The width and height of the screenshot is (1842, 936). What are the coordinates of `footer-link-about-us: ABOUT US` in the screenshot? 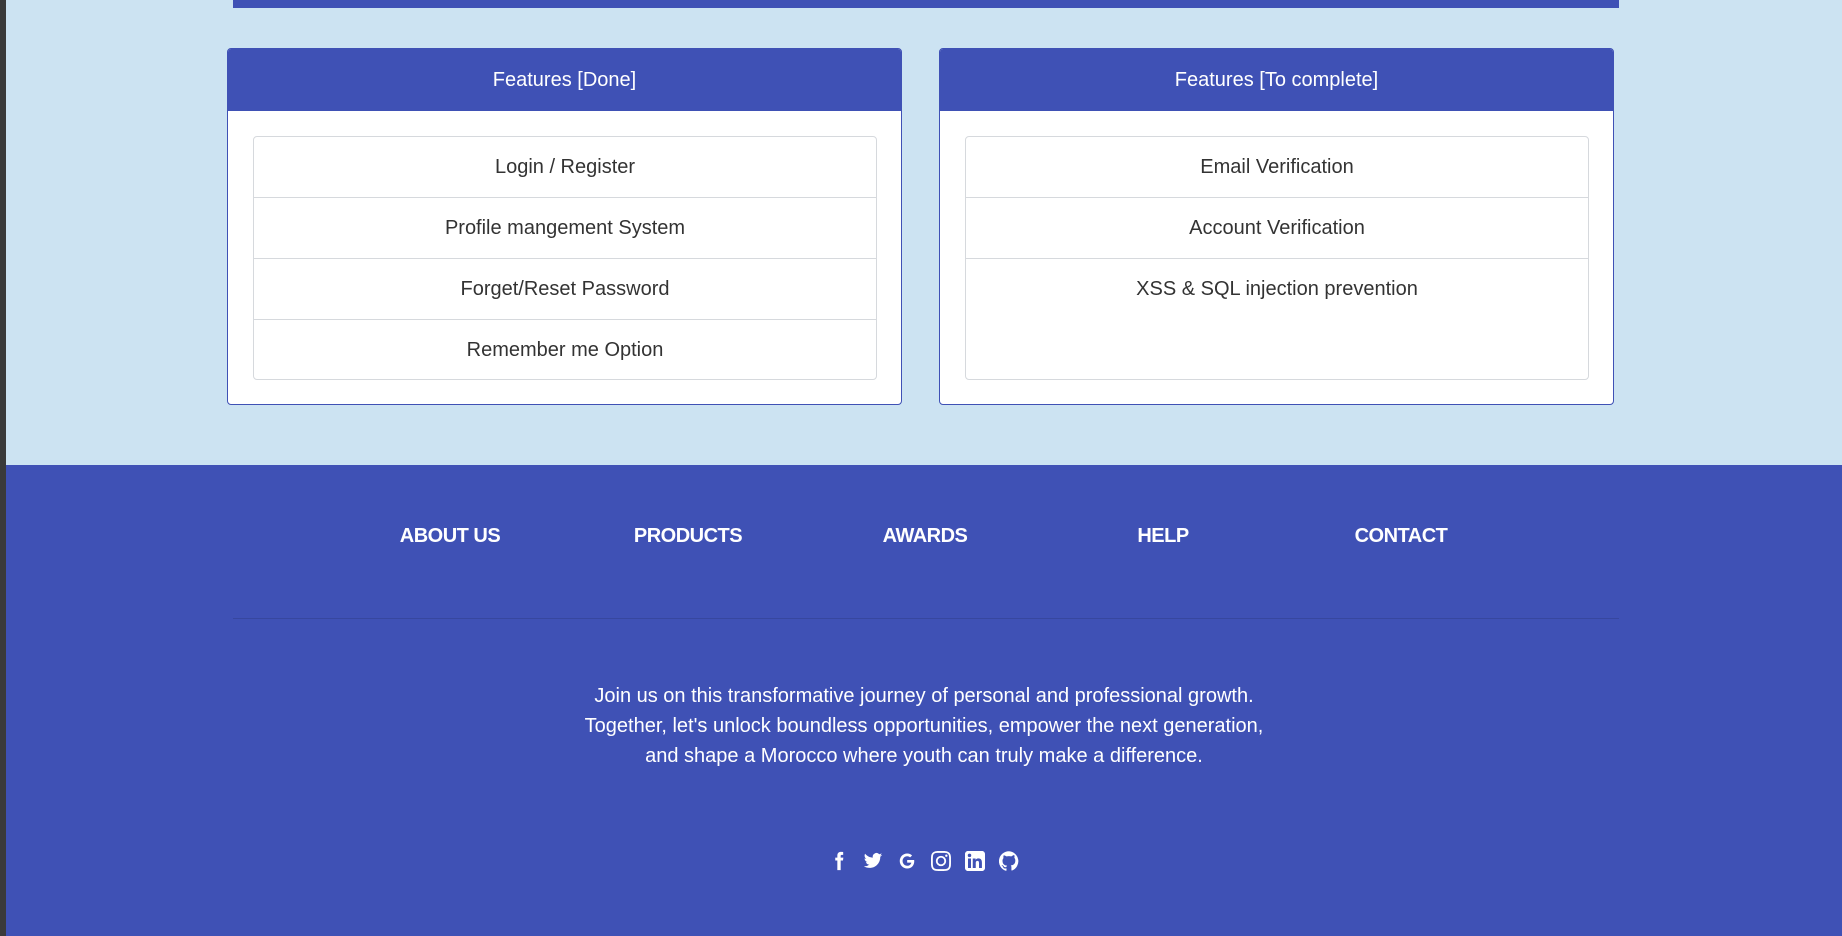 It's located at (450, 536).